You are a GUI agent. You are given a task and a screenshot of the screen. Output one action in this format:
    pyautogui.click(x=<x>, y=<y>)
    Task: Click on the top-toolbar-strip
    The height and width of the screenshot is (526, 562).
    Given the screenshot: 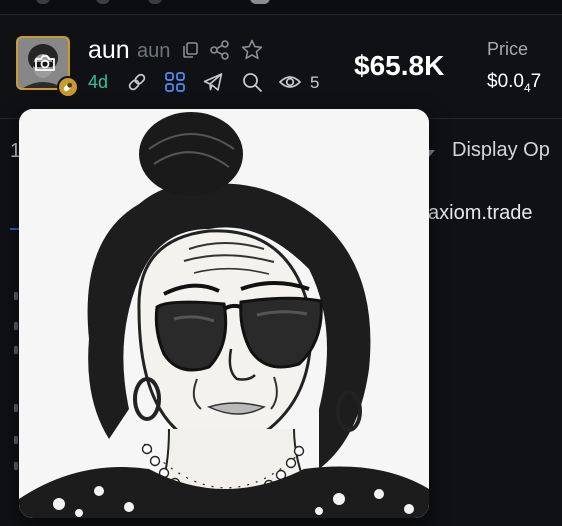 What is the action you would take?
    pyautogui.click(x=281, y=7)
    